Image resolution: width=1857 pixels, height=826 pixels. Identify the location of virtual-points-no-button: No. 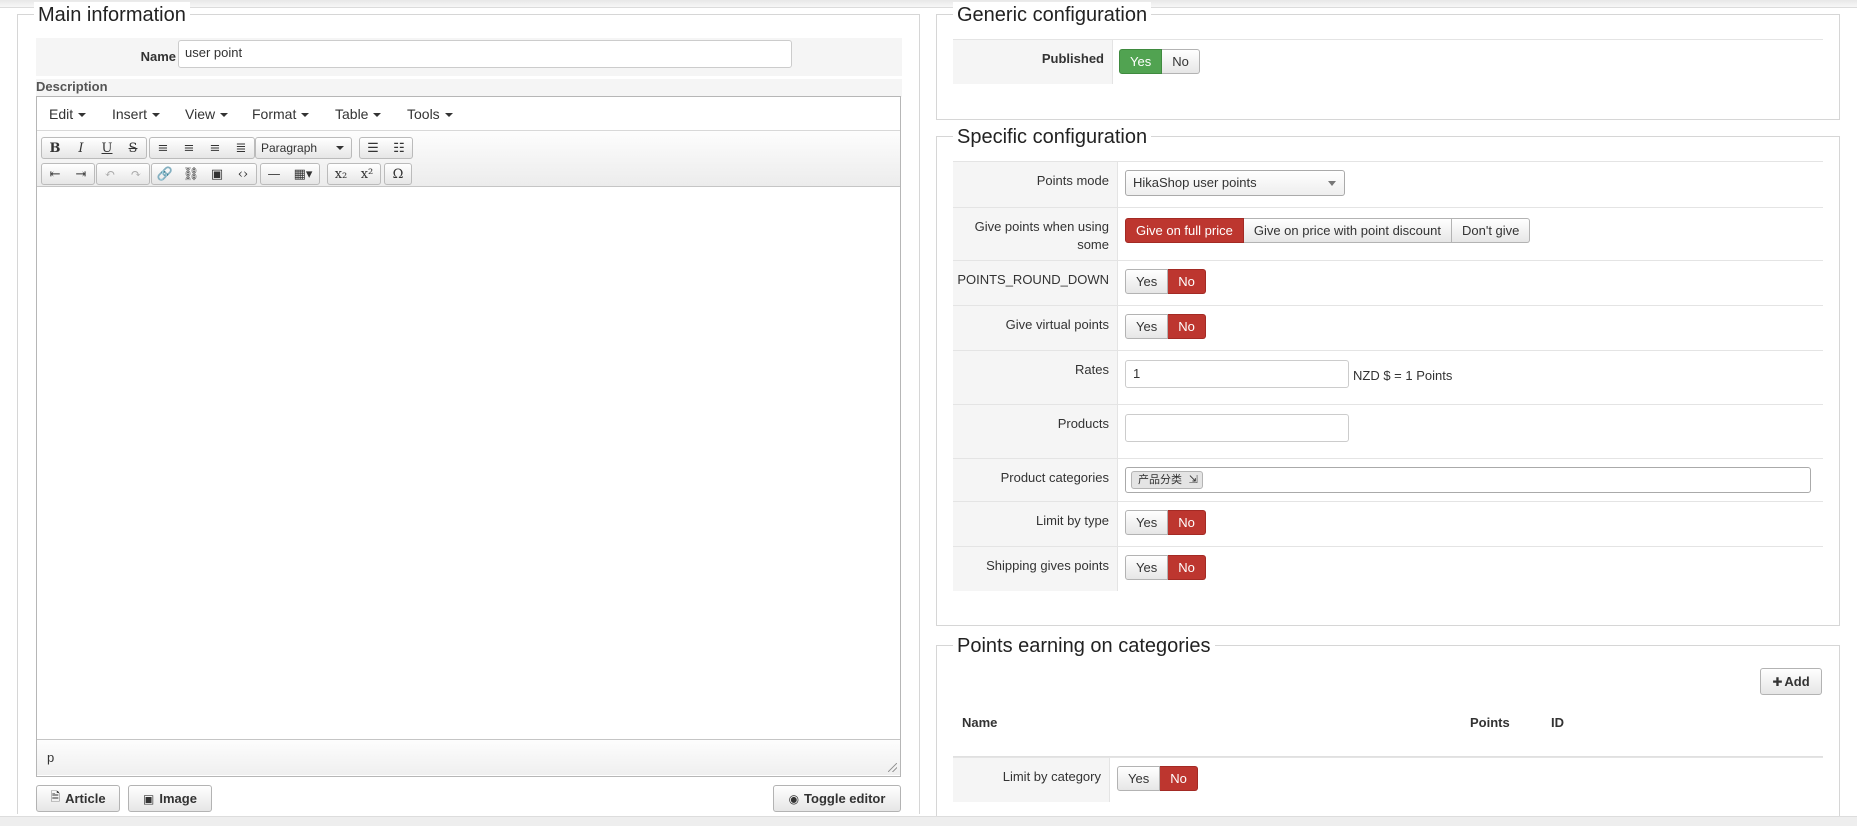
(1187, 326).